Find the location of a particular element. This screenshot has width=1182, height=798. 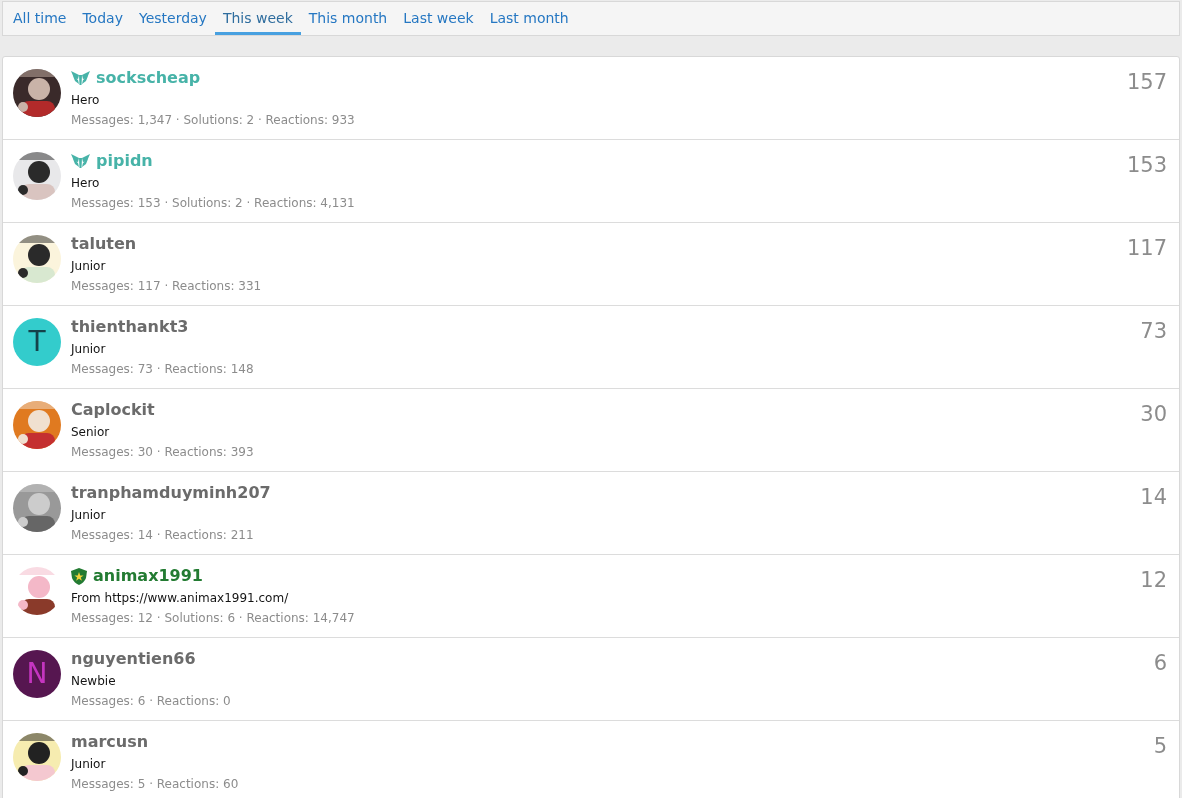

tab: Last week is located at coordinates (438, 18).